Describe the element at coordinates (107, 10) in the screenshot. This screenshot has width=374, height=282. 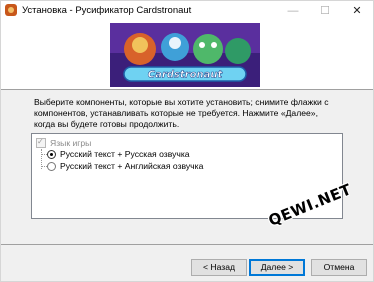
I see `window-title: Установка - Русификатор Cardstronaut` at that location.